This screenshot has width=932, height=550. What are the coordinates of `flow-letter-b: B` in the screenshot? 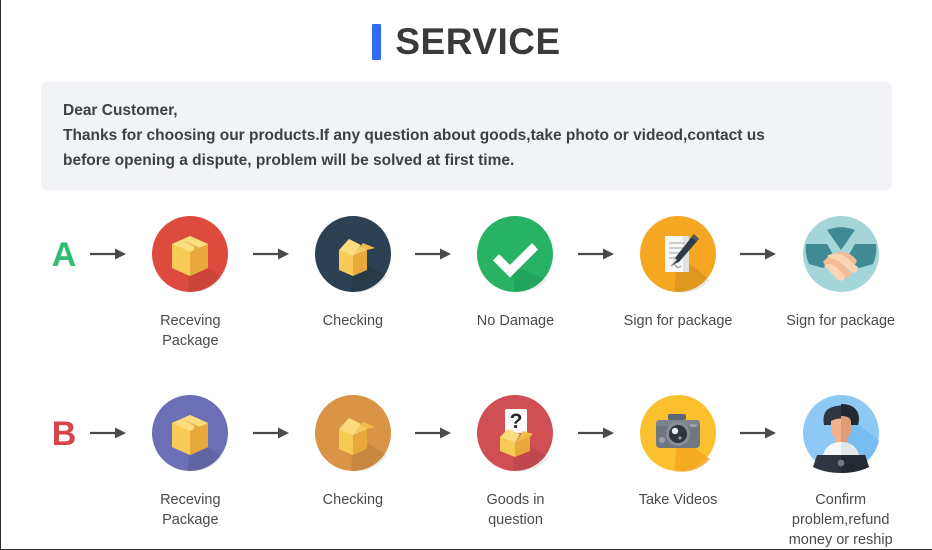 It's located at (64, 434).